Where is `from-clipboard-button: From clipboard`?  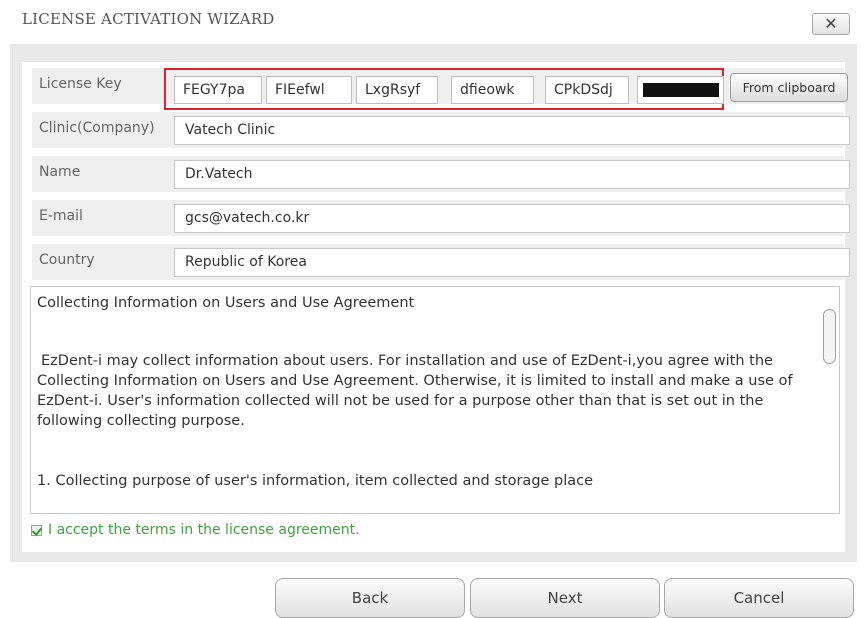 from-clipboard-button: From clipboard is located at coordinates (789, 87).